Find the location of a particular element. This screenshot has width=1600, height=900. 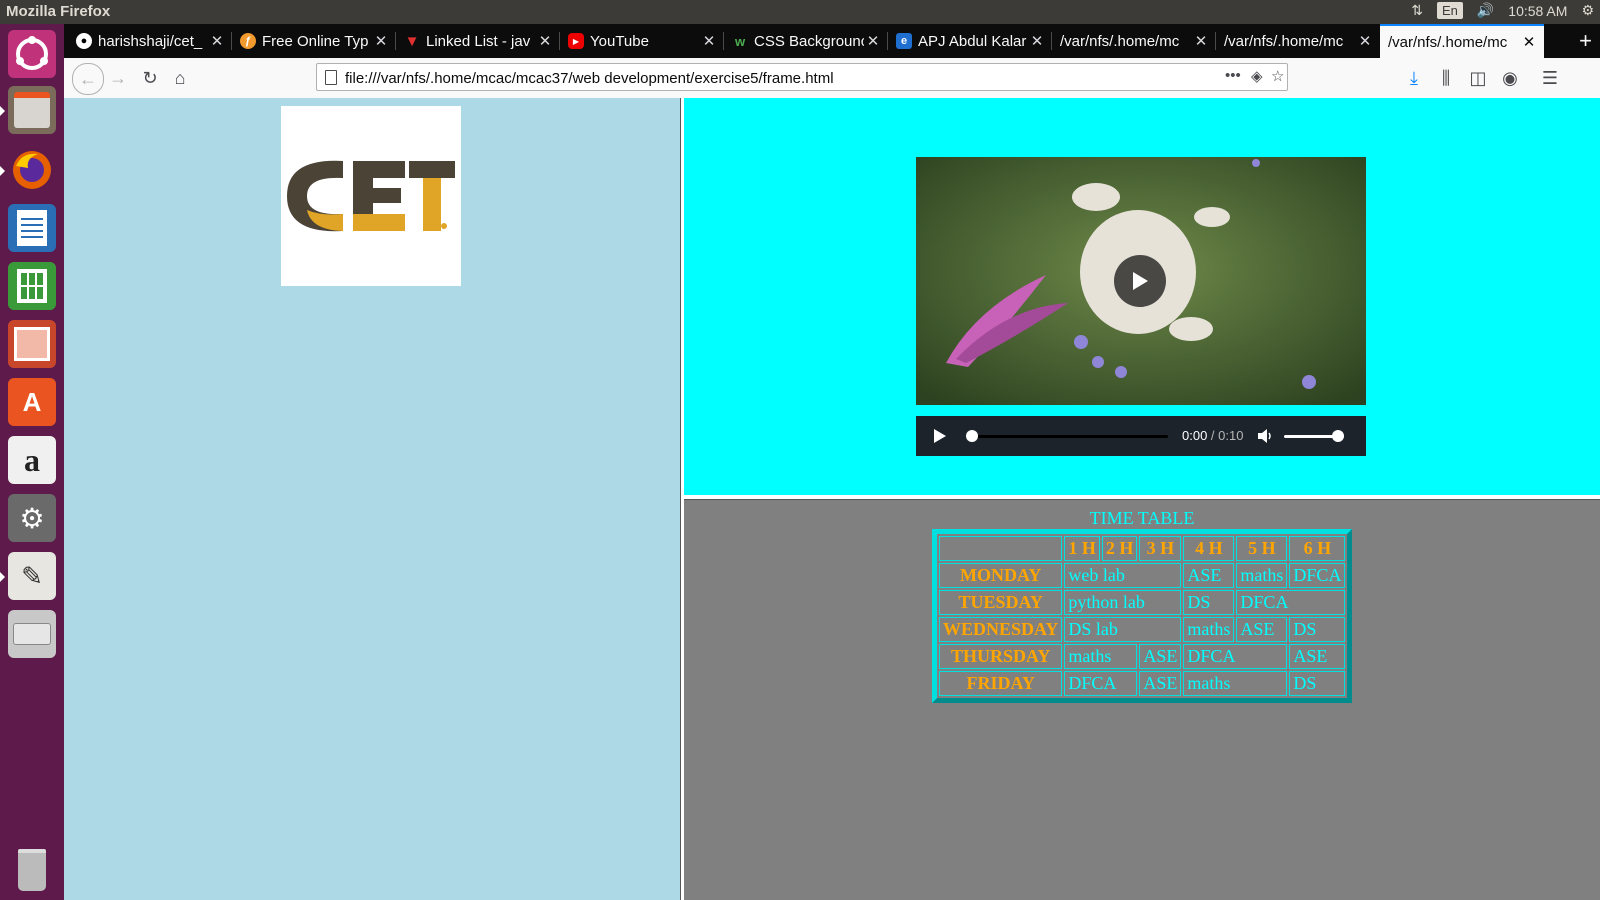

tab-label: harishshaji/cet_ is located at coordinates (150, 41).